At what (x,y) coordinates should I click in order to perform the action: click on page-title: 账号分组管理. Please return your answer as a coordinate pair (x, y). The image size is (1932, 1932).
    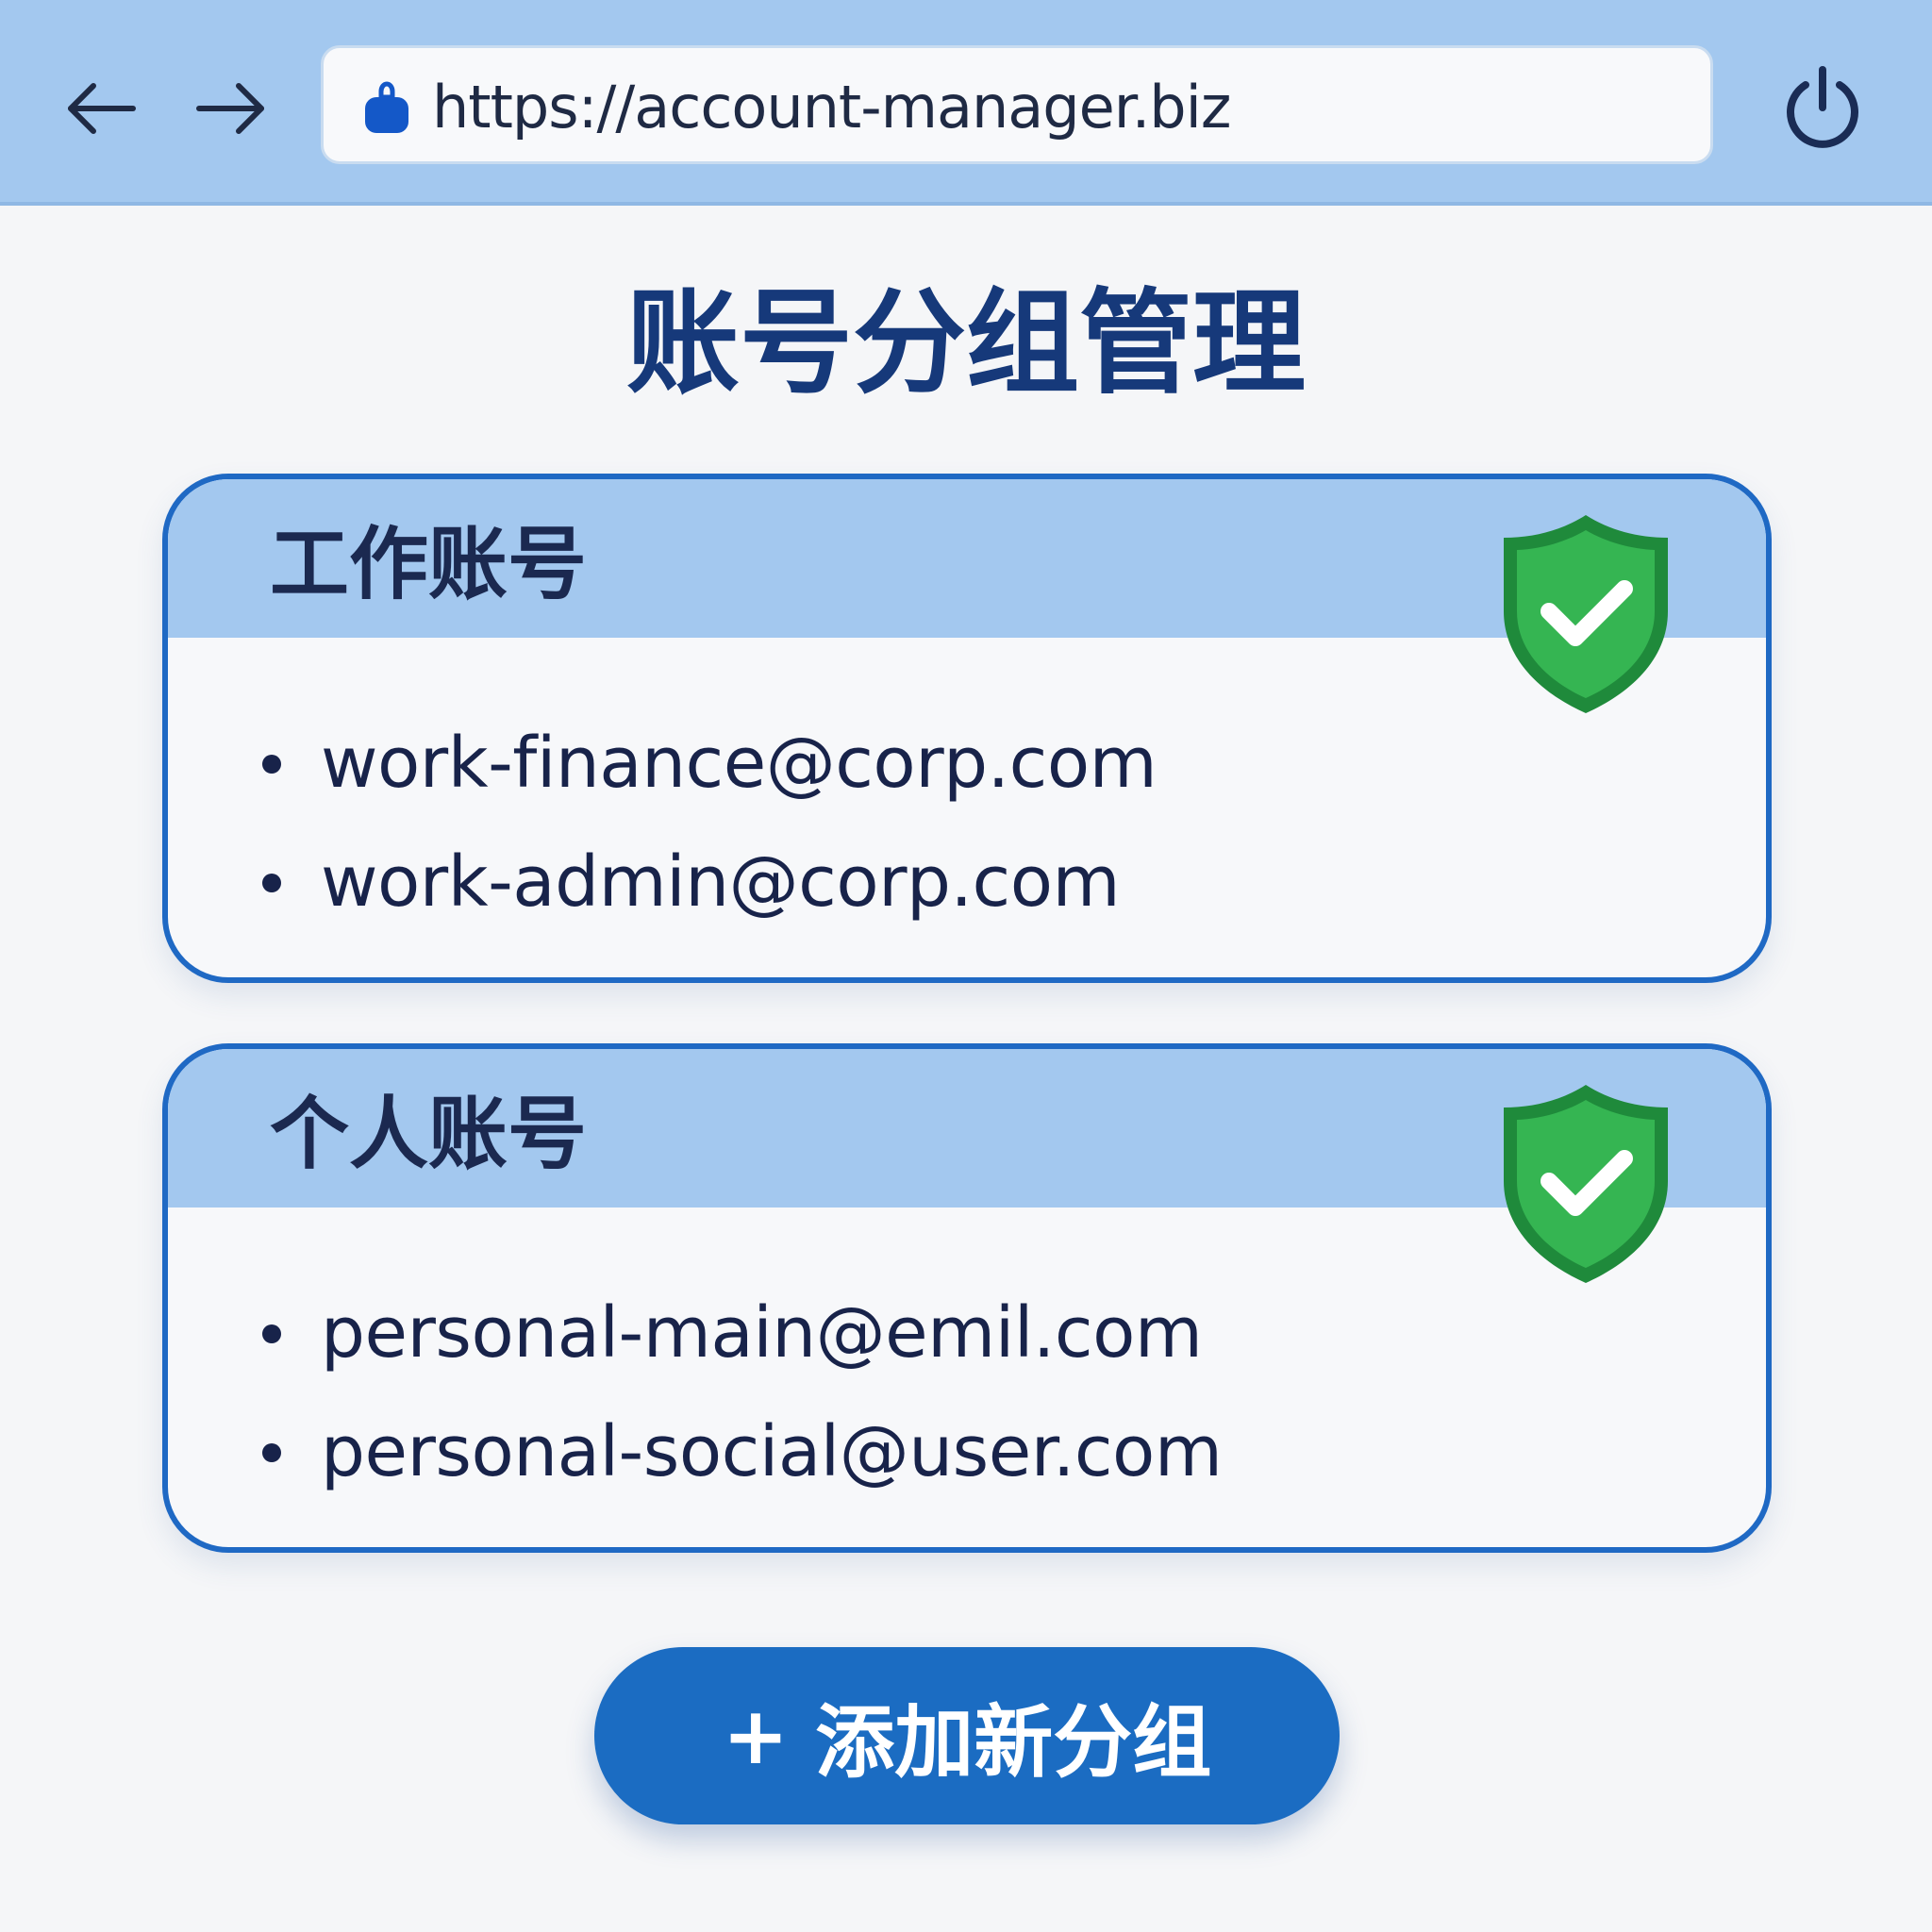
    Looking at the image, I should click on (966, 344).